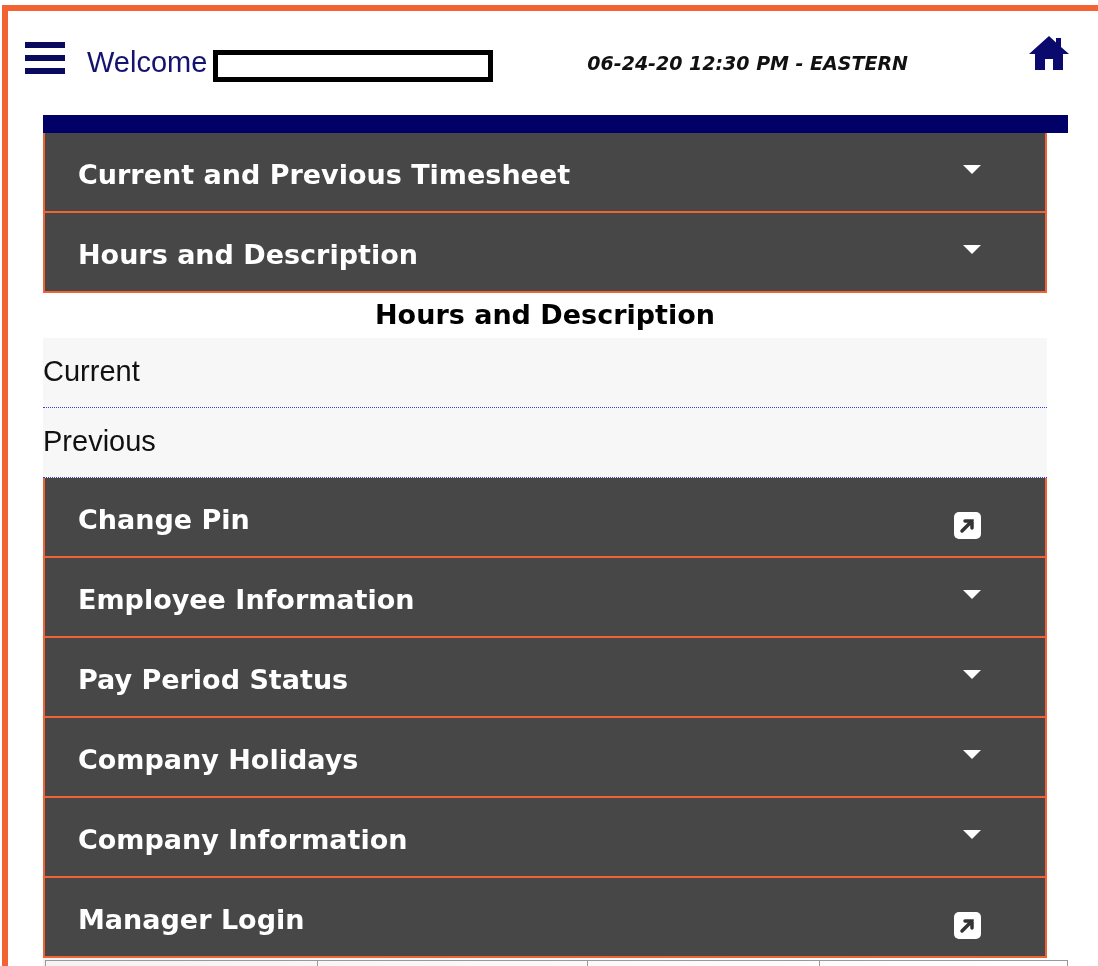 Image resolution: width=1098 pixels, height=966 pixels. What do you see at coordinates (545, 678) in the screenshot?
I see `menu-item: Pay Period Status` at bounding box center [545, 678].